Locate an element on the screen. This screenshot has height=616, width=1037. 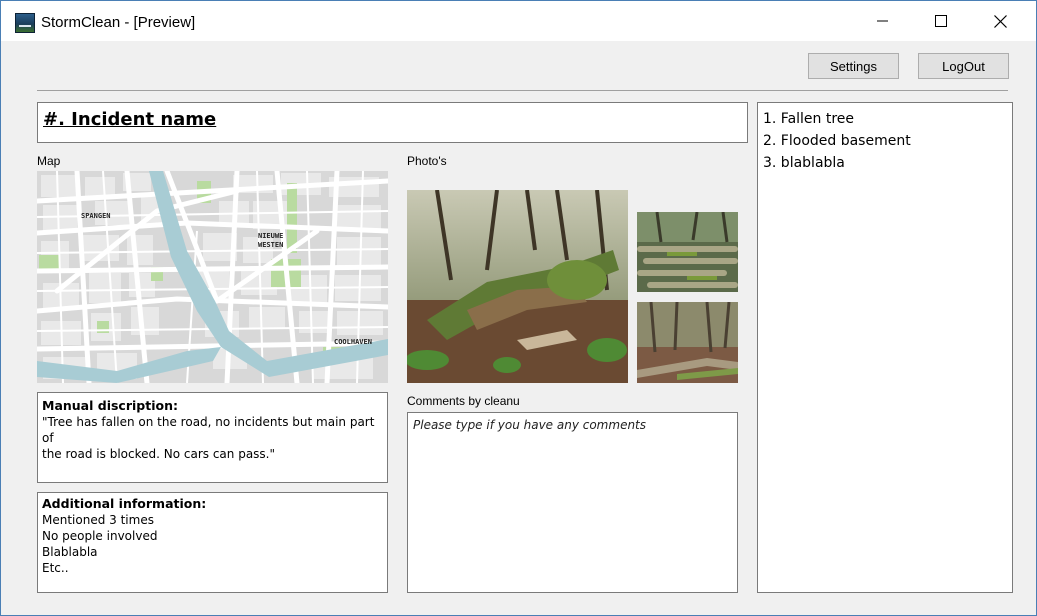
maximize-button is located at coordinates (941, 21).